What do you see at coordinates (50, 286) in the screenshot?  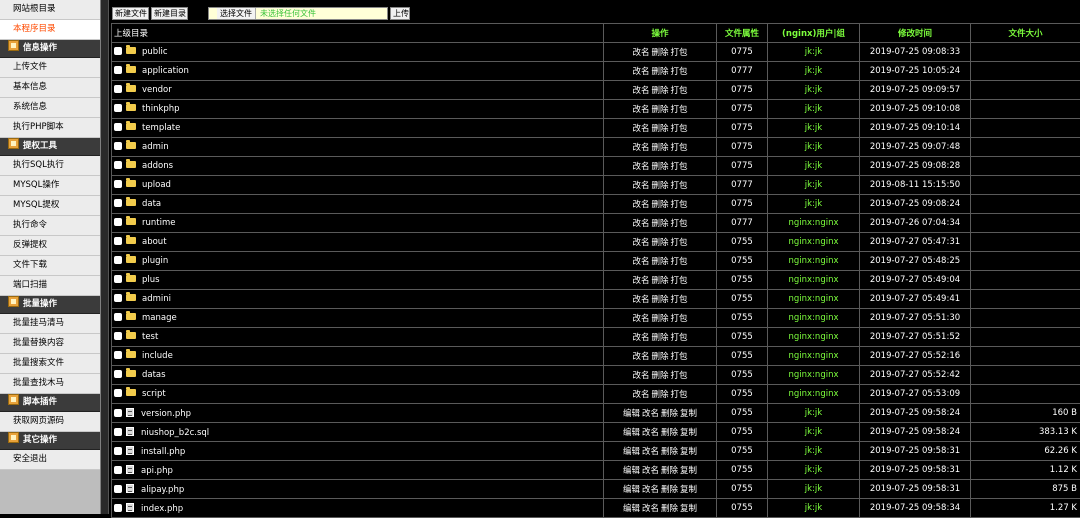 I see `sidebar-item: 端口扫描` at bounding box center [50, 286].